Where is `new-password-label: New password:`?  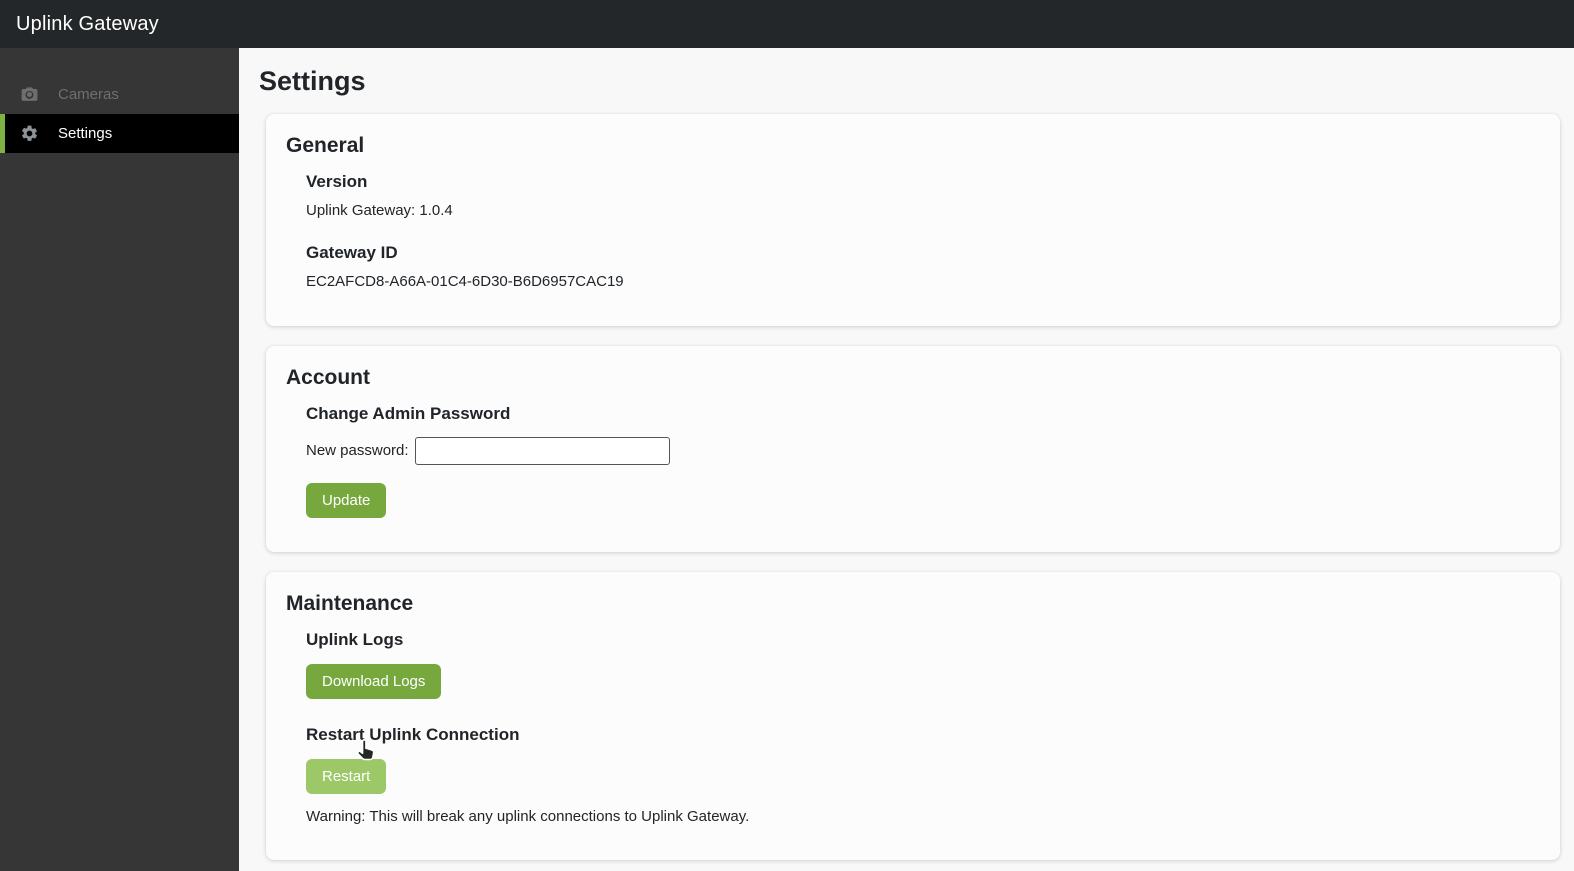 new-password-label: New password: is located at coordinates (357, 450).